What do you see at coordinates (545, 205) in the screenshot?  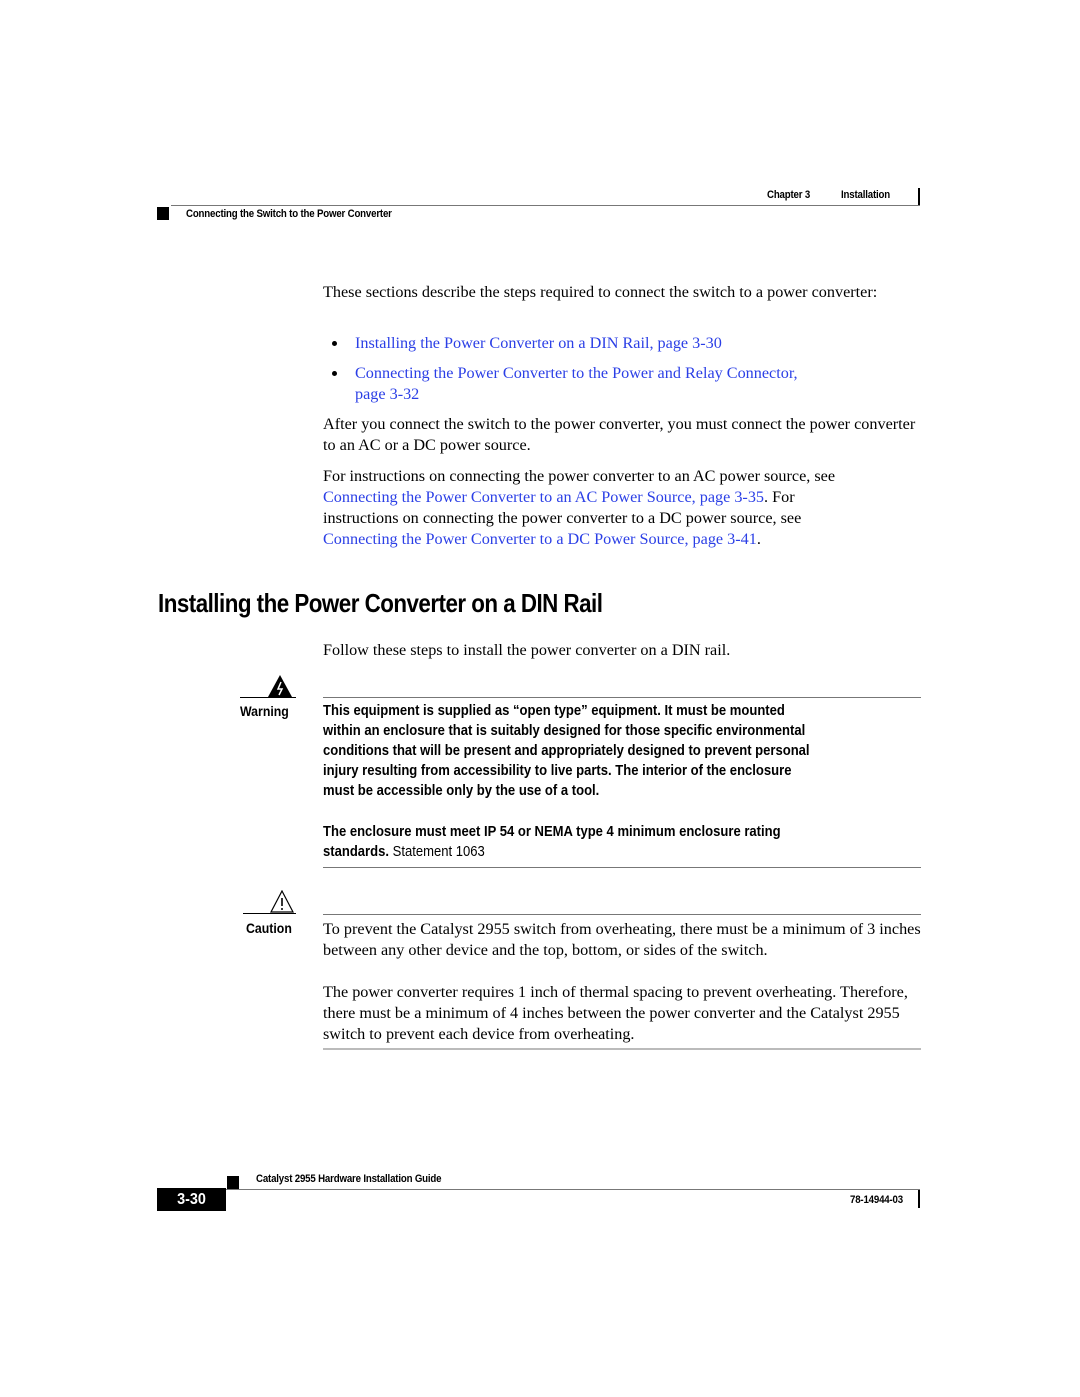 I see `header-rule` at bounding box center [545, 205].